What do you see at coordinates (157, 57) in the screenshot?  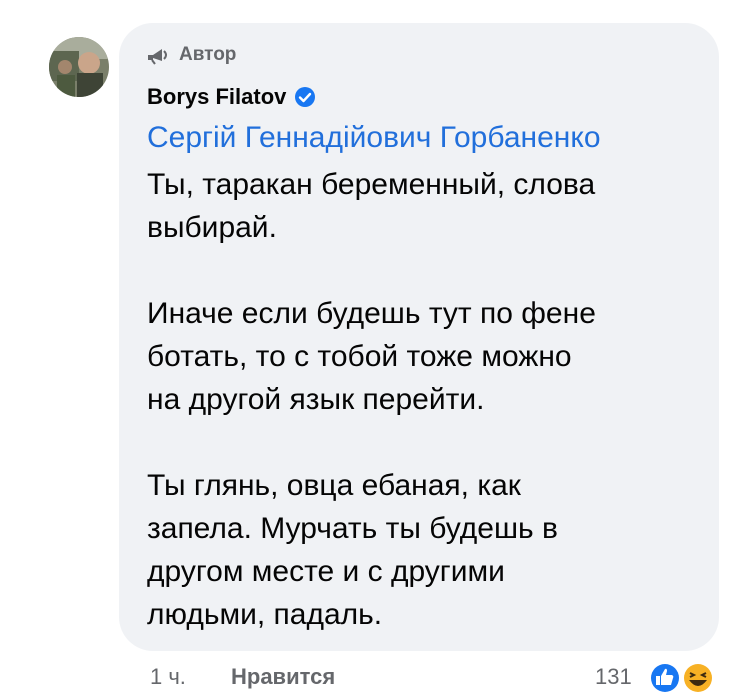 I see `megaphone-icon` at bounding box center [157, 57].